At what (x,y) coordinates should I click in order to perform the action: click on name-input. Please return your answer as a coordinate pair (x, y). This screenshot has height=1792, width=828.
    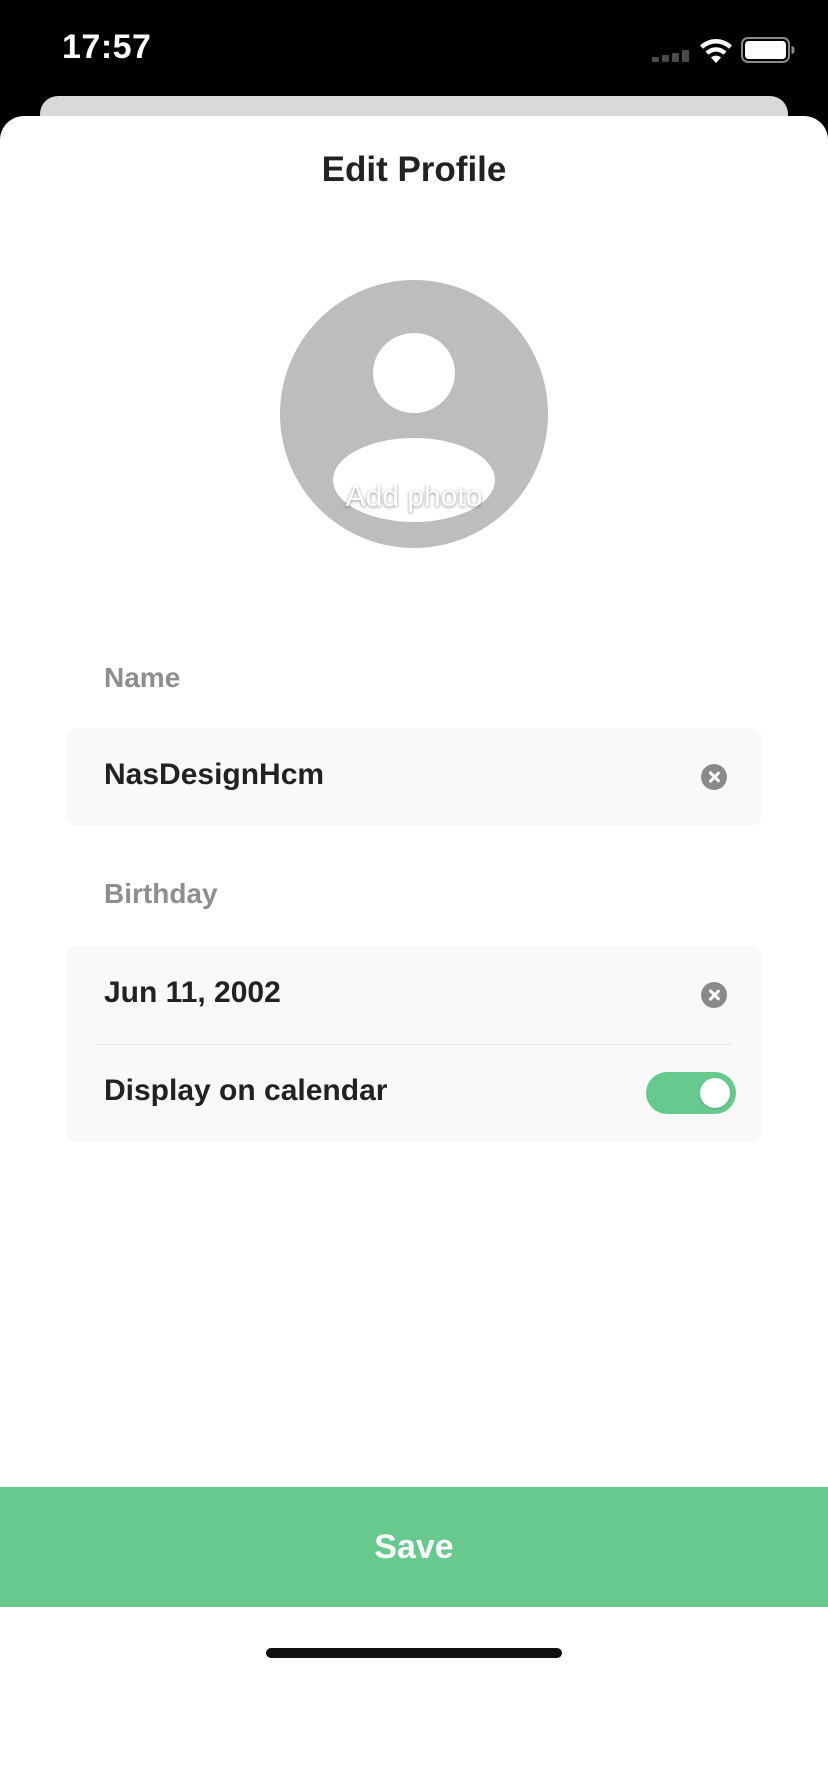
    Looking at the image, I should click on (384, 775).